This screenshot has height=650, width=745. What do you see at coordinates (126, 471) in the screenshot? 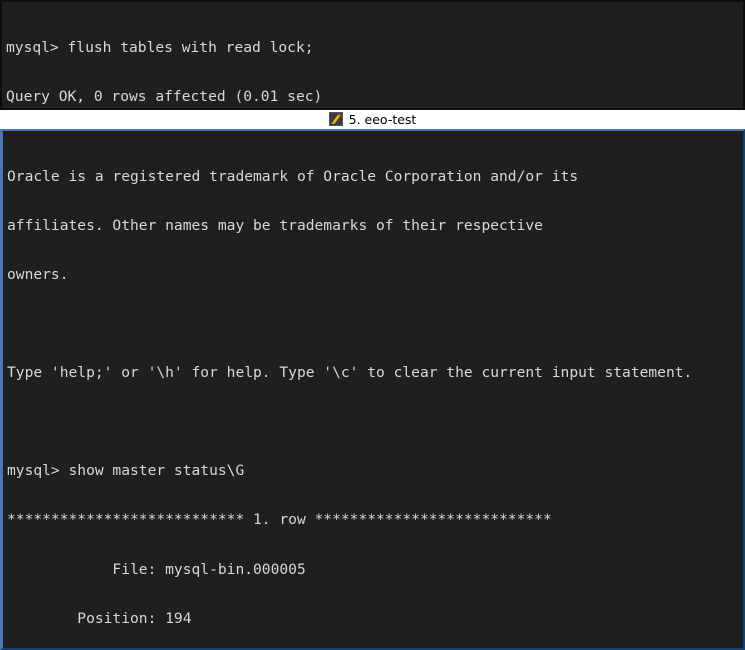
I see `terminal-line: mysql> show master status\G` at bounding box center [126, 471].